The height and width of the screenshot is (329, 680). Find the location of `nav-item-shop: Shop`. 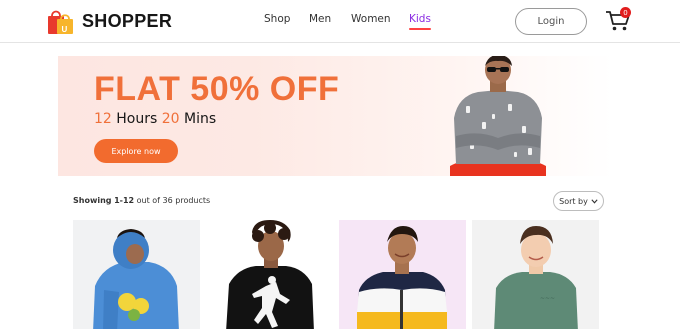

nav-item-shop: Shop is located at coordinates (277, 19).